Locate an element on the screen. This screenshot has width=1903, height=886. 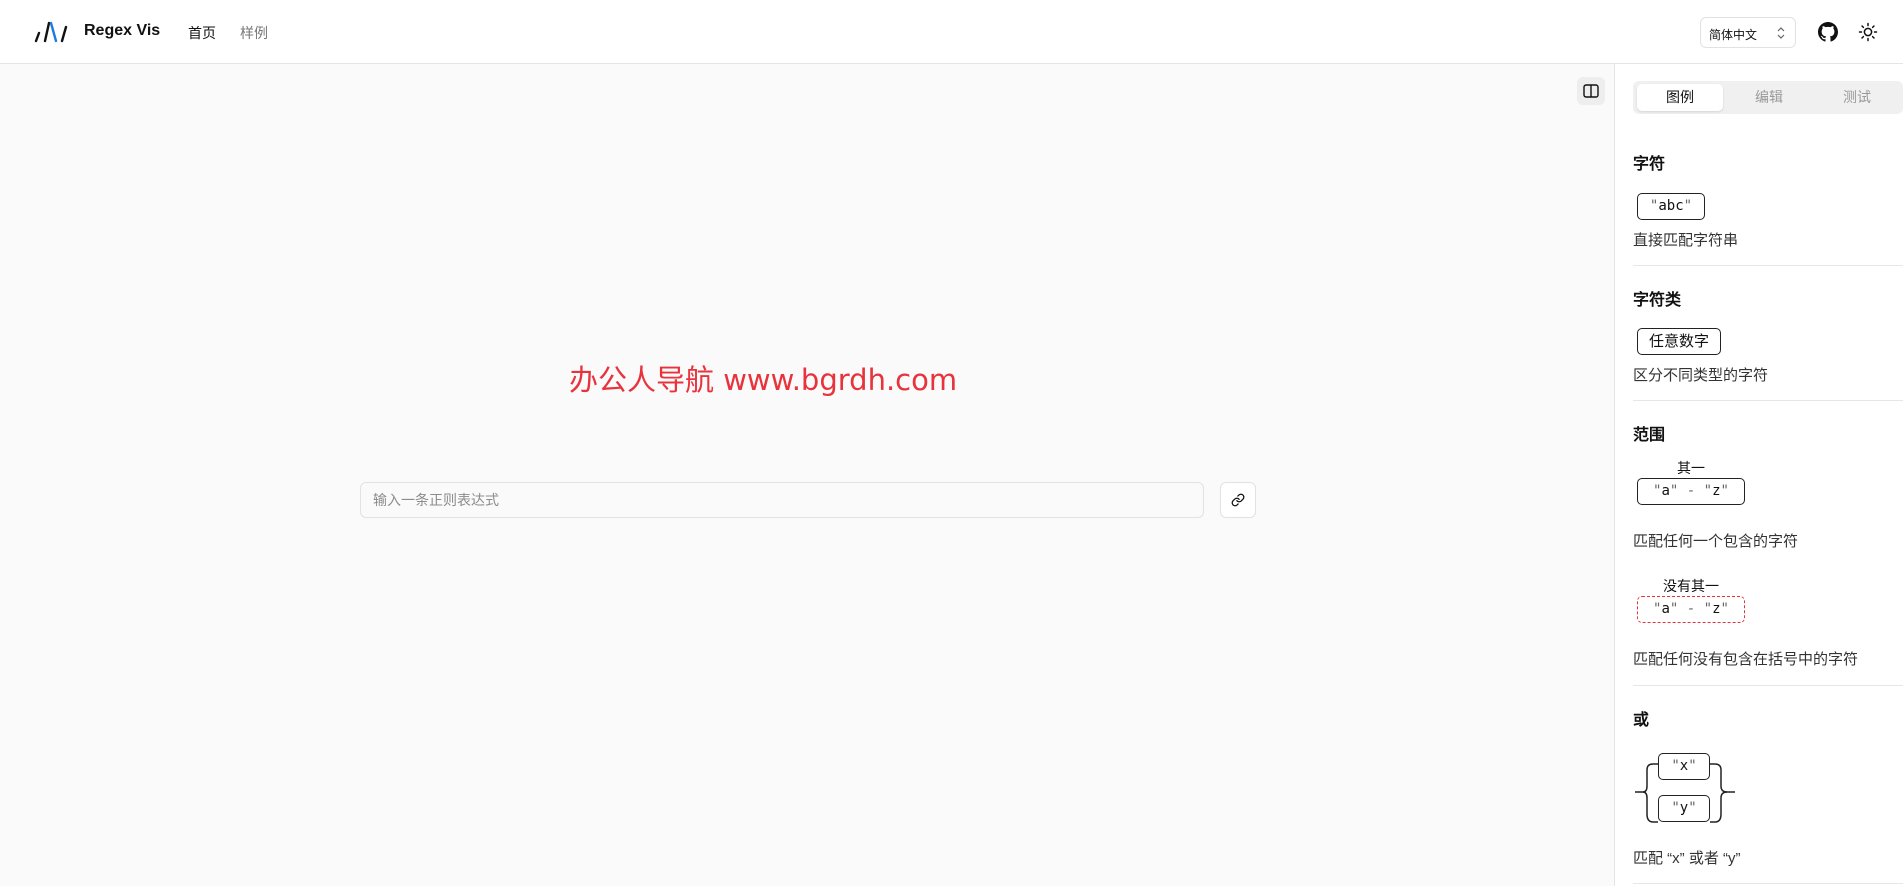
legend-or-option-y: "y" is located at coordinates (1684, 808).